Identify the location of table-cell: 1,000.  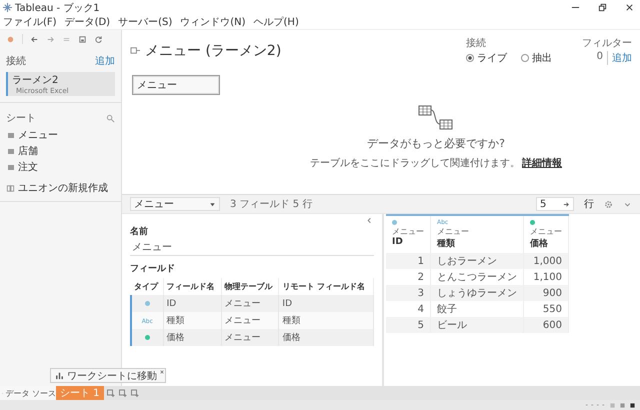
(546, 261).